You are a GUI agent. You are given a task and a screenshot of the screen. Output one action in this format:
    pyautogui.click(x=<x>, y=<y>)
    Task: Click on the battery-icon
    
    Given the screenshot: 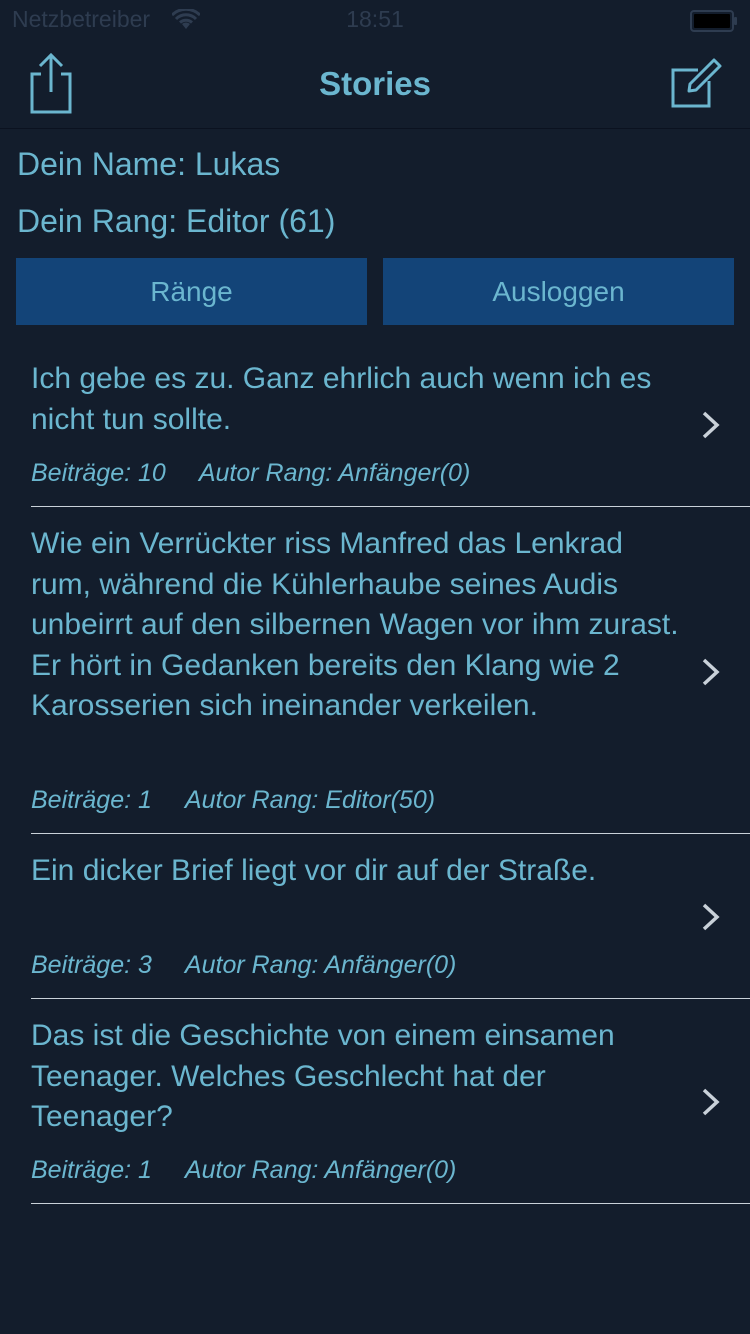 What is the action you would take?
    pyautogui.click(x=713, y=21)
    